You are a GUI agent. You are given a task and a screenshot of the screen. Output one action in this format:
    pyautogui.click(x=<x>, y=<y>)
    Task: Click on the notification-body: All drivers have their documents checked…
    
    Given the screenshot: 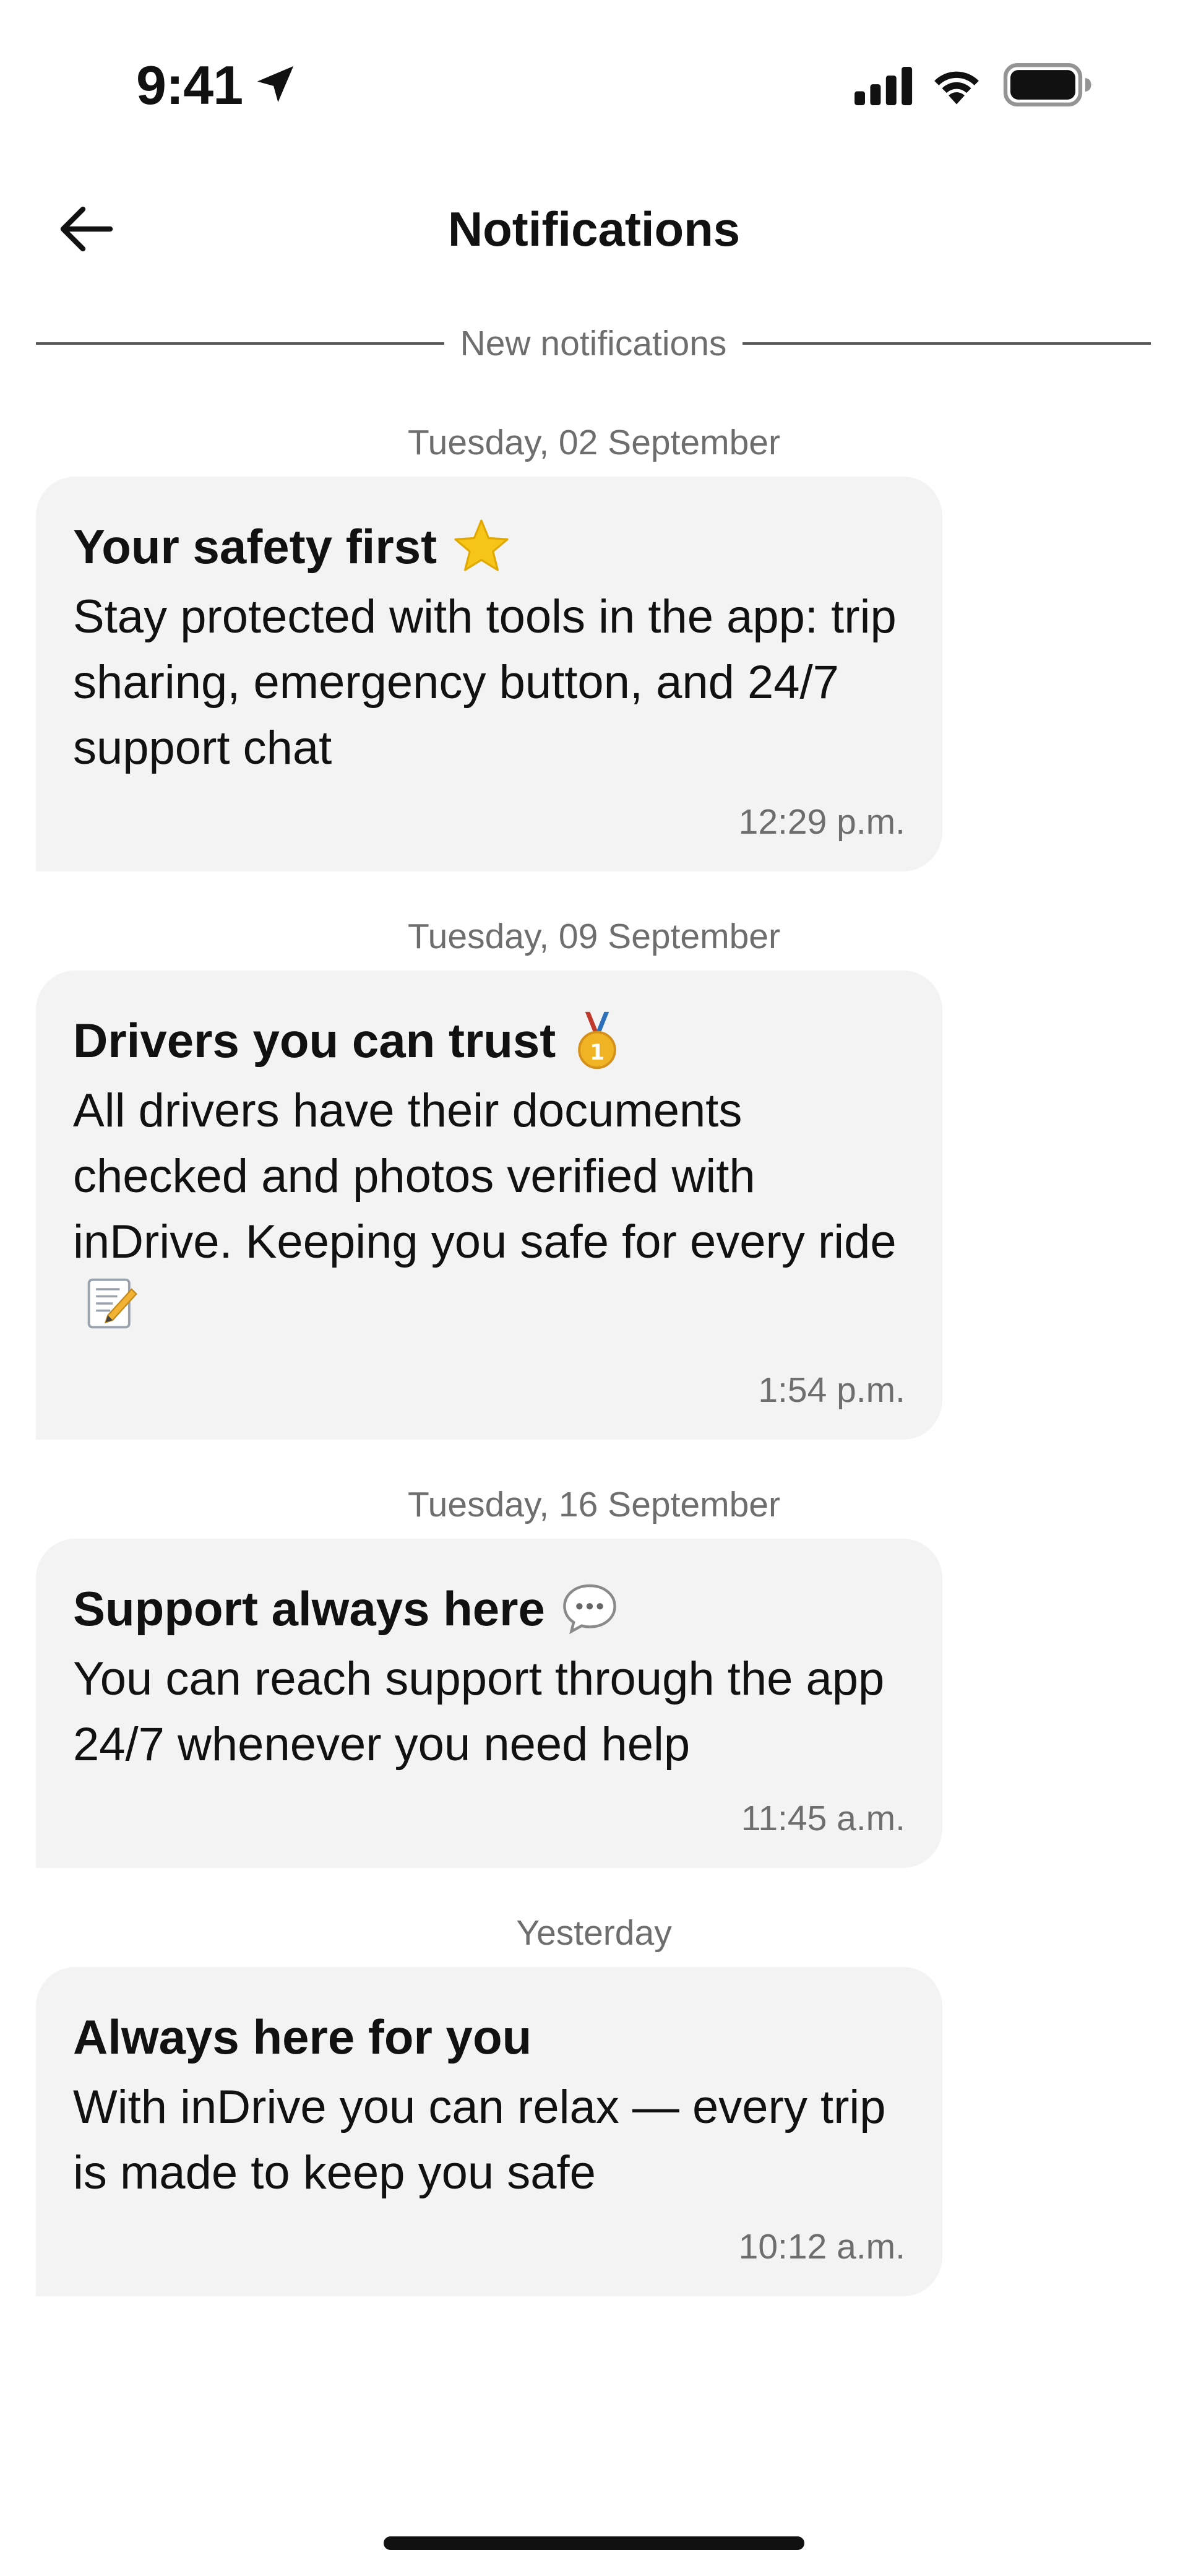 What is the action you would take?
    pyautogui.click(x=489, y=1213)
    